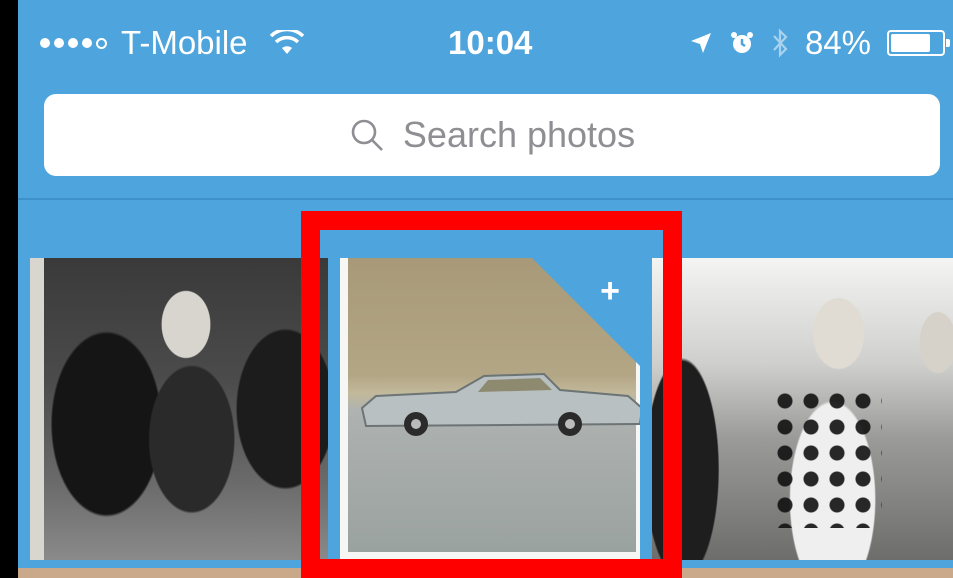 This screenshot has width=953, height=578. I want to click on signal-strength-icon, so click(73, 43).